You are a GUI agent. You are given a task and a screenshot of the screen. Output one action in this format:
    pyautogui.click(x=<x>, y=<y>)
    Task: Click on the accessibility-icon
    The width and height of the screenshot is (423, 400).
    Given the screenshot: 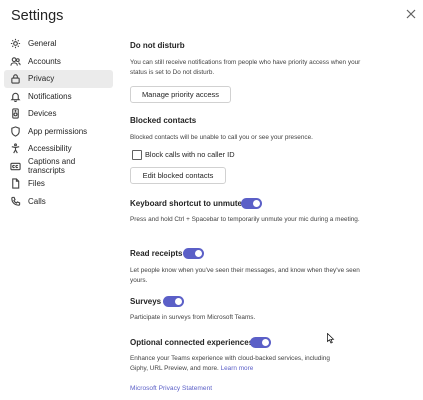 What is the action you would take?
    pyautogui.click(x=15, y=148)
    